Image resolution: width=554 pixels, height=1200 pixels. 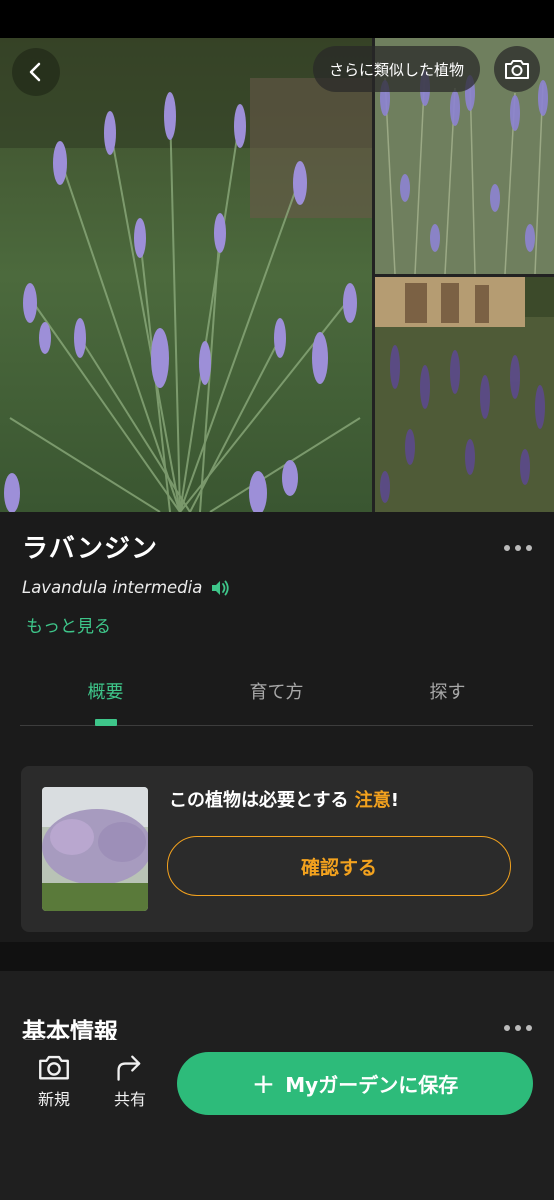 What do you see at coordinates (53, 1099) in the screenshot?
I see `new-label: 新規` at bounding box center [53, 1099].